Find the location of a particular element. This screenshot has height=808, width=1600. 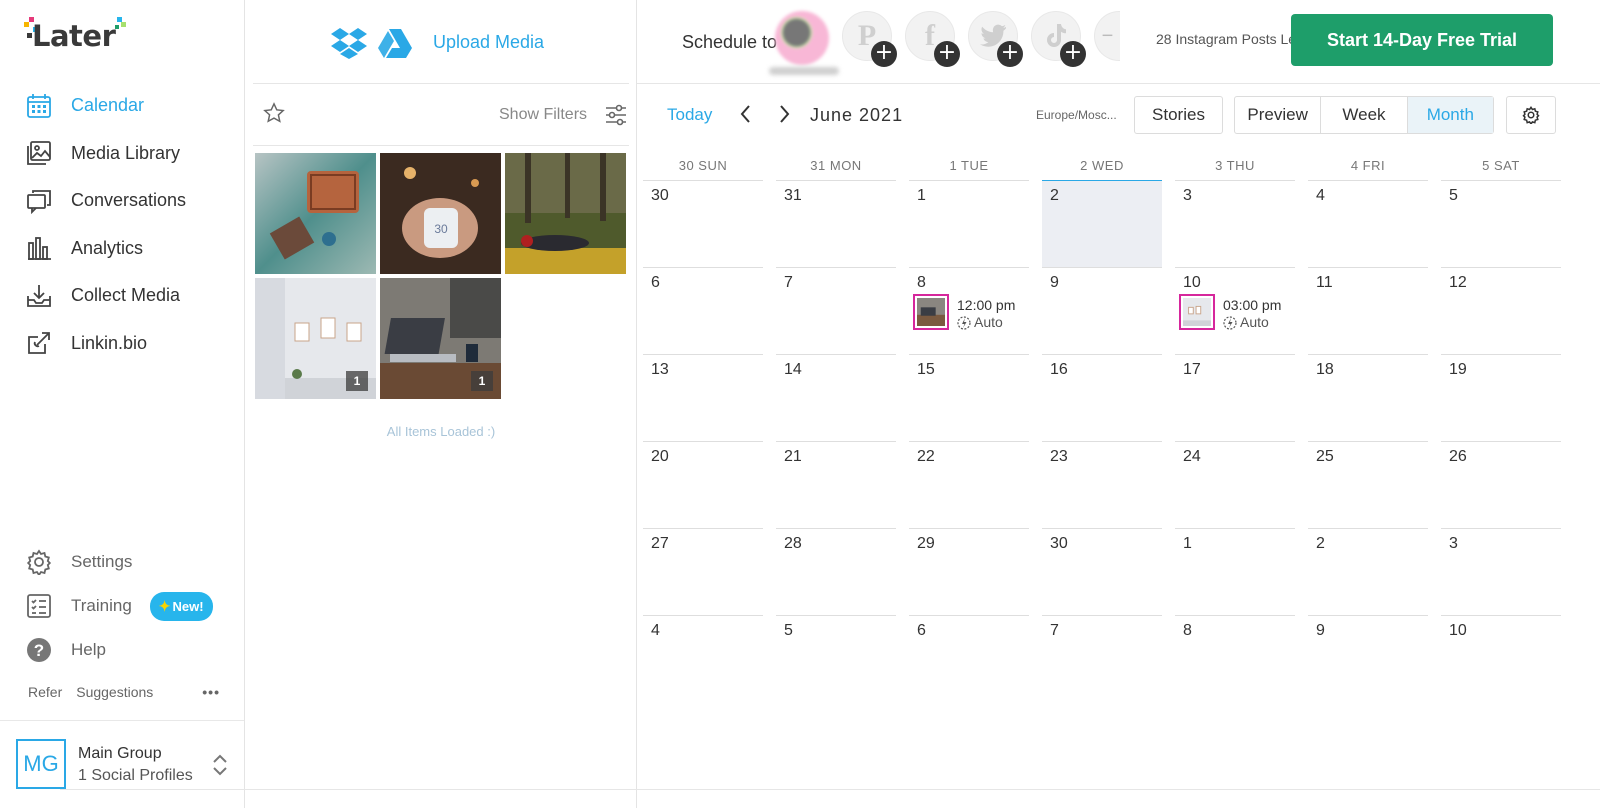

day-number: 28 is located at coordinates (793, 543).